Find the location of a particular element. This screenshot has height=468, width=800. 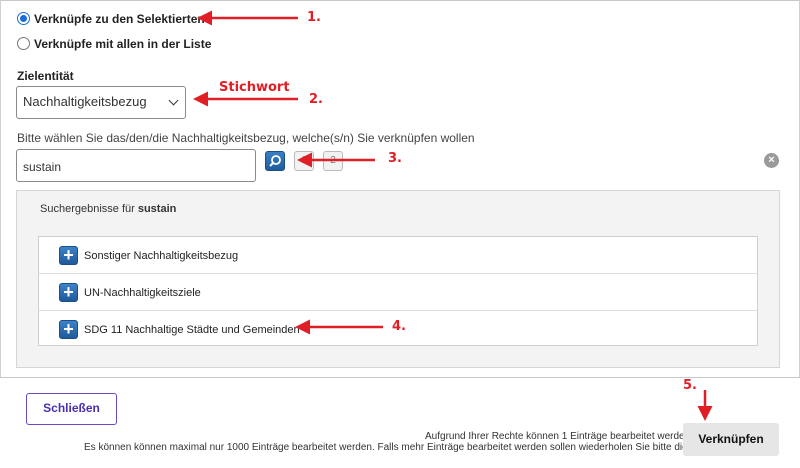

annotation-step4: 4. is located at coordinates (399, 326).